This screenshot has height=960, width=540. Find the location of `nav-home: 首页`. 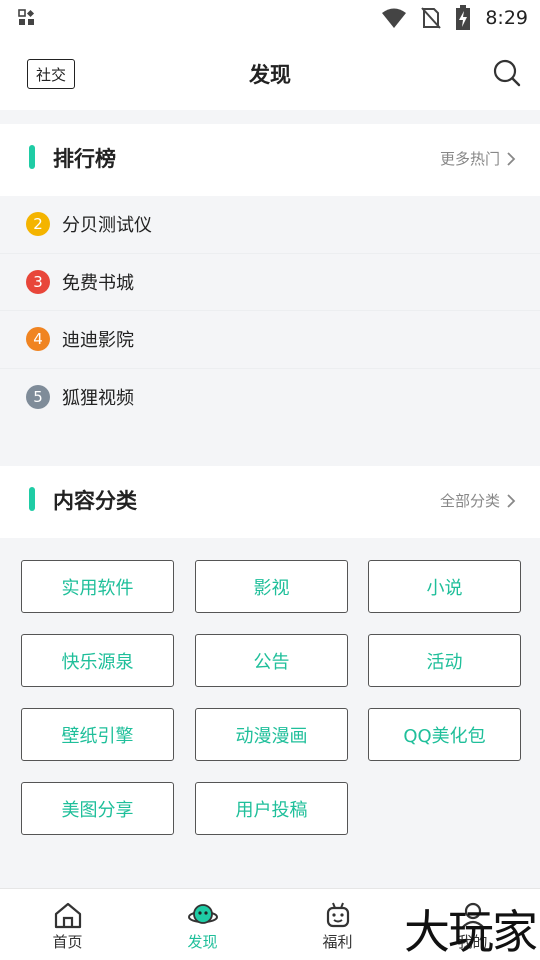

nav-home: 首页 is located at coordinates (67, 924).